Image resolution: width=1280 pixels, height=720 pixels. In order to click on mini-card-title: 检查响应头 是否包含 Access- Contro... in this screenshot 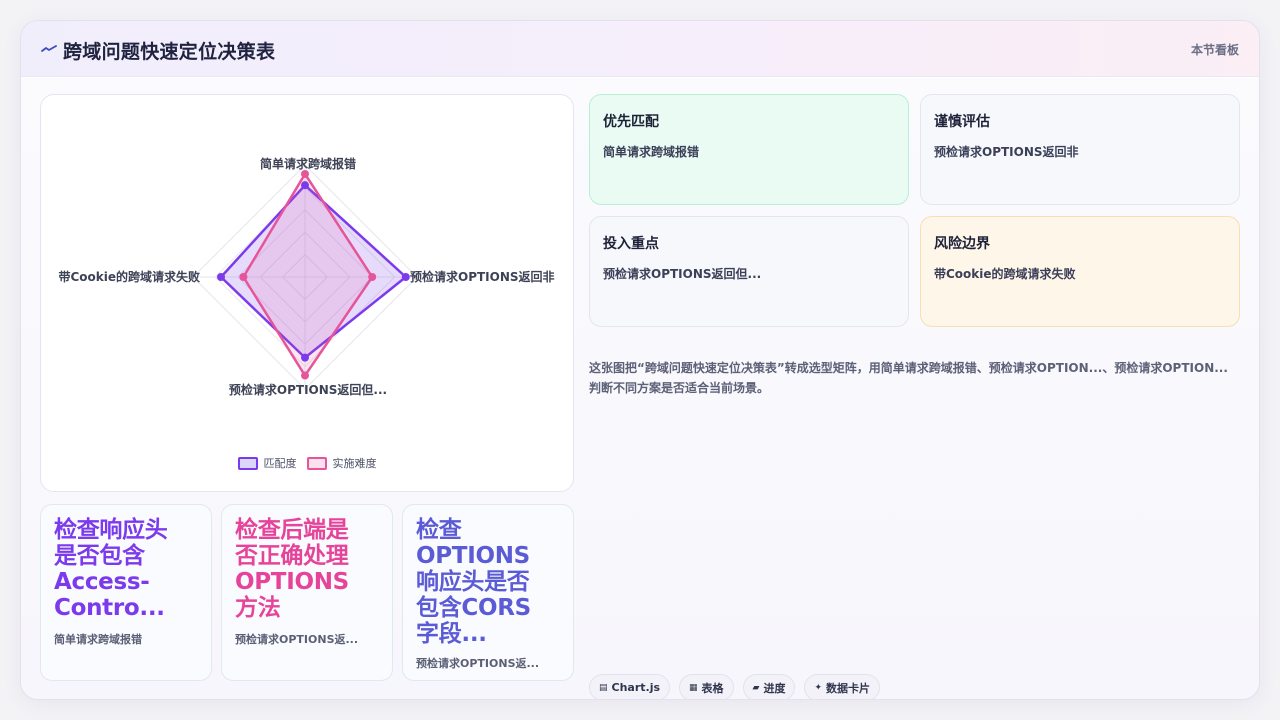, I will do `click(126, 569)`.